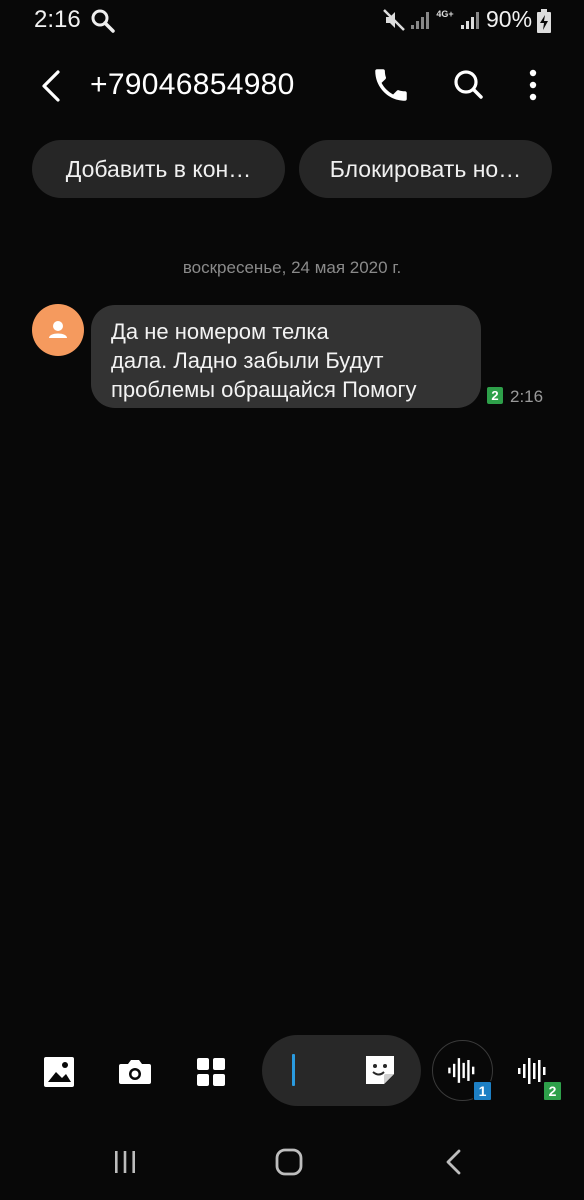  Describe the element at coordinates (57, 19) in the screenshot. I see `status-time: 2:16` at that location.